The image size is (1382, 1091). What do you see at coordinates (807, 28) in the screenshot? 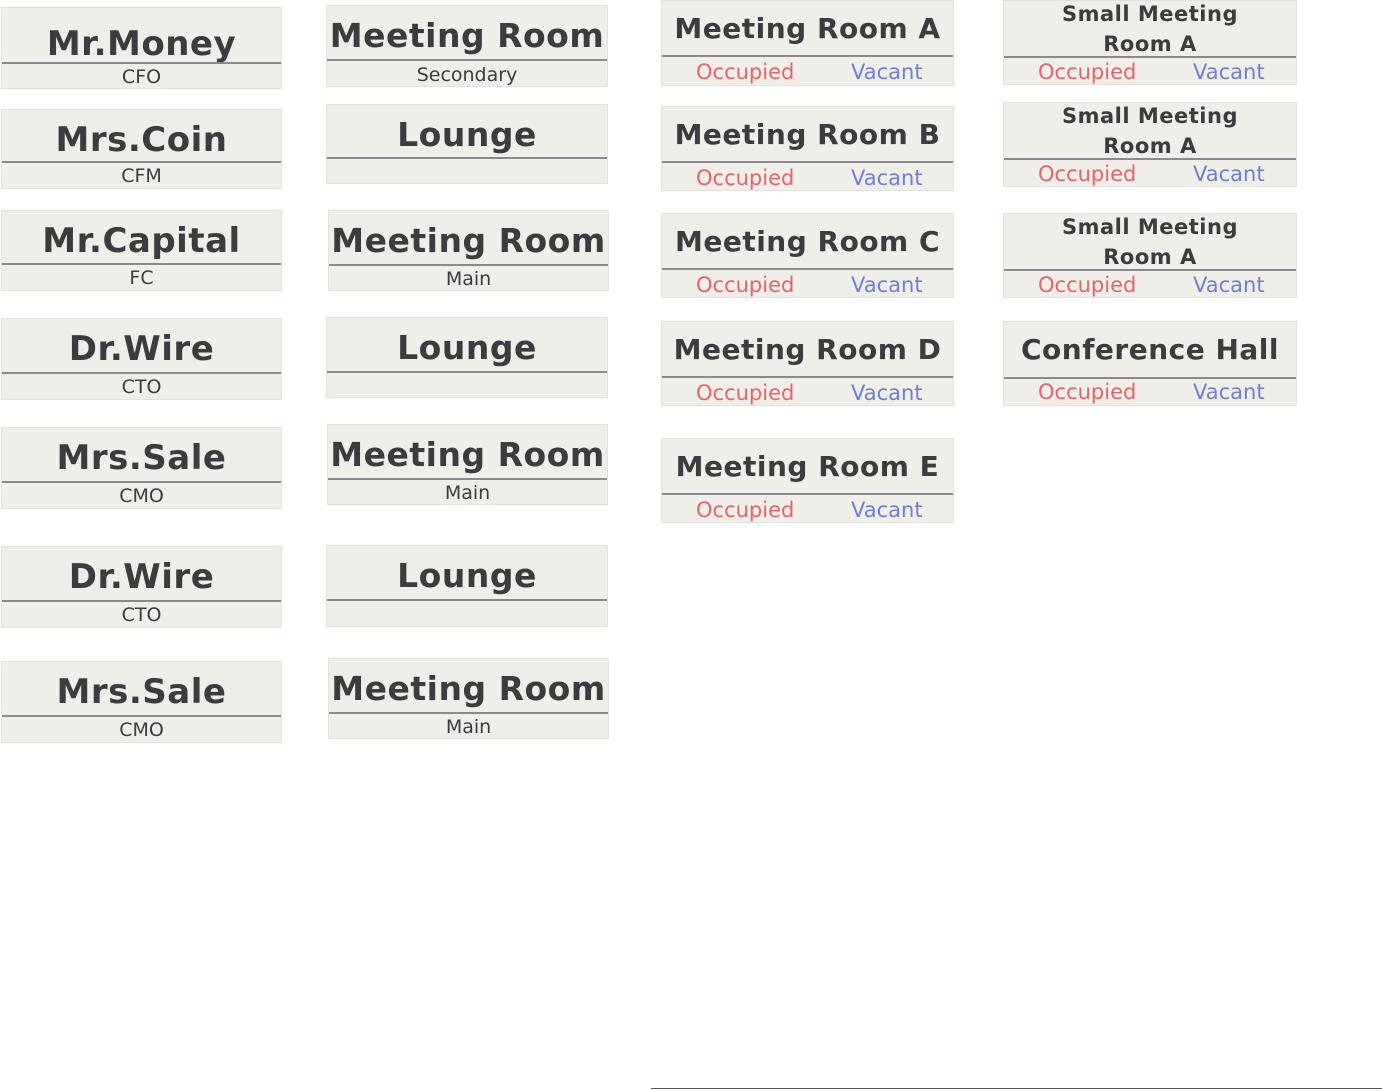
I see `plate-name: Meeting Room A` at bounding box center [807, 28].